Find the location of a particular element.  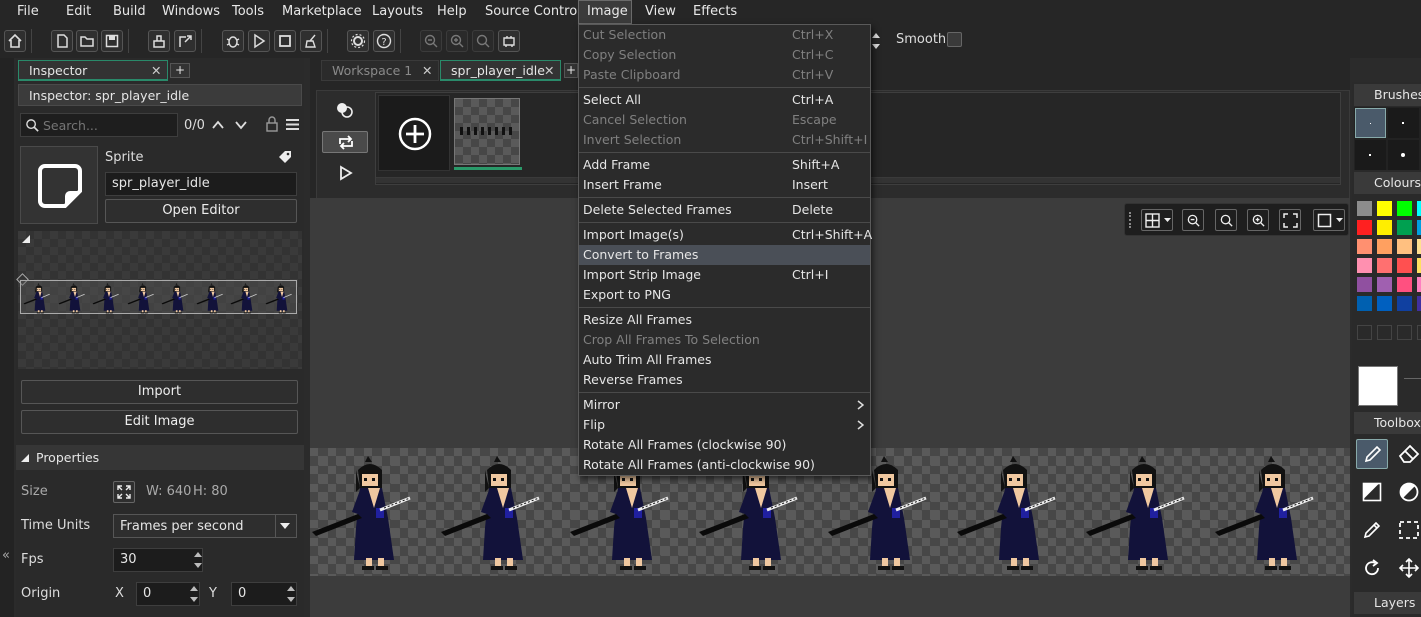

clean-icon is located at coordinates (159, 41).